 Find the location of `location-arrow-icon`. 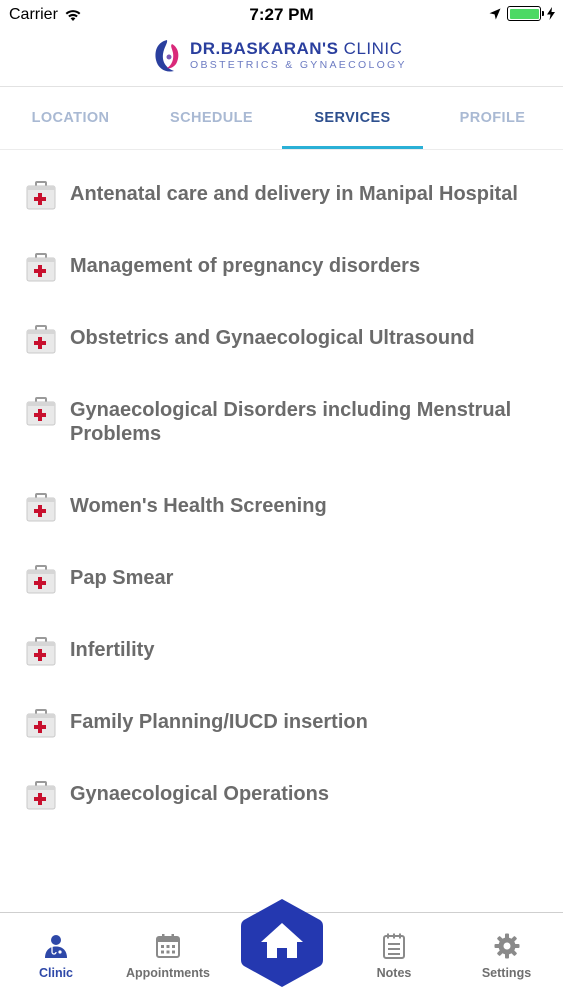

location-arrow-icon is located at coordinates (495, 13).